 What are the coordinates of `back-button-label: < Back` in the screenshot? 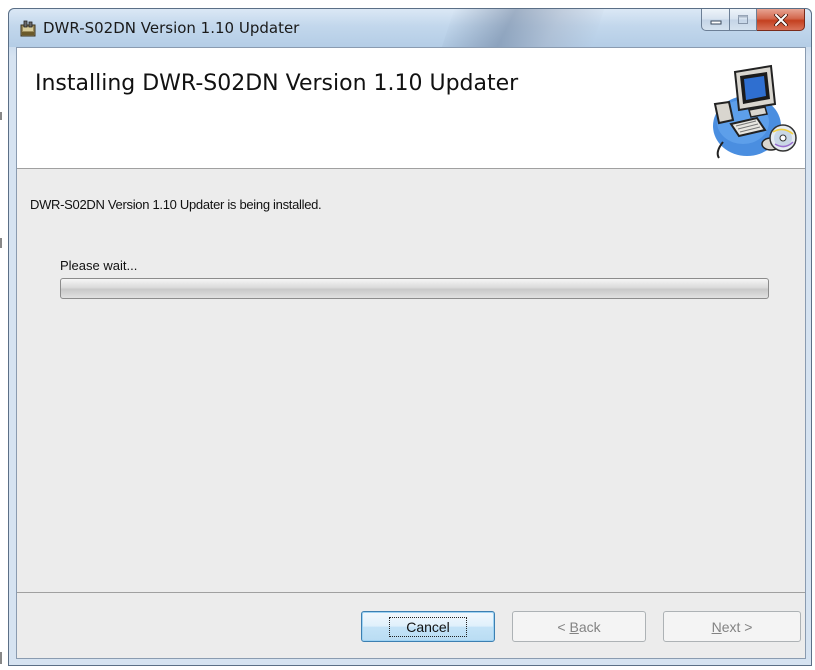 It's located at (579, 626).